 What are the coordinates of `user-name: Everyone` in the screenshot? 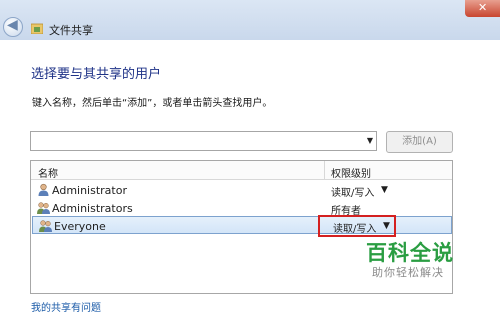 It's located at (80, 226).